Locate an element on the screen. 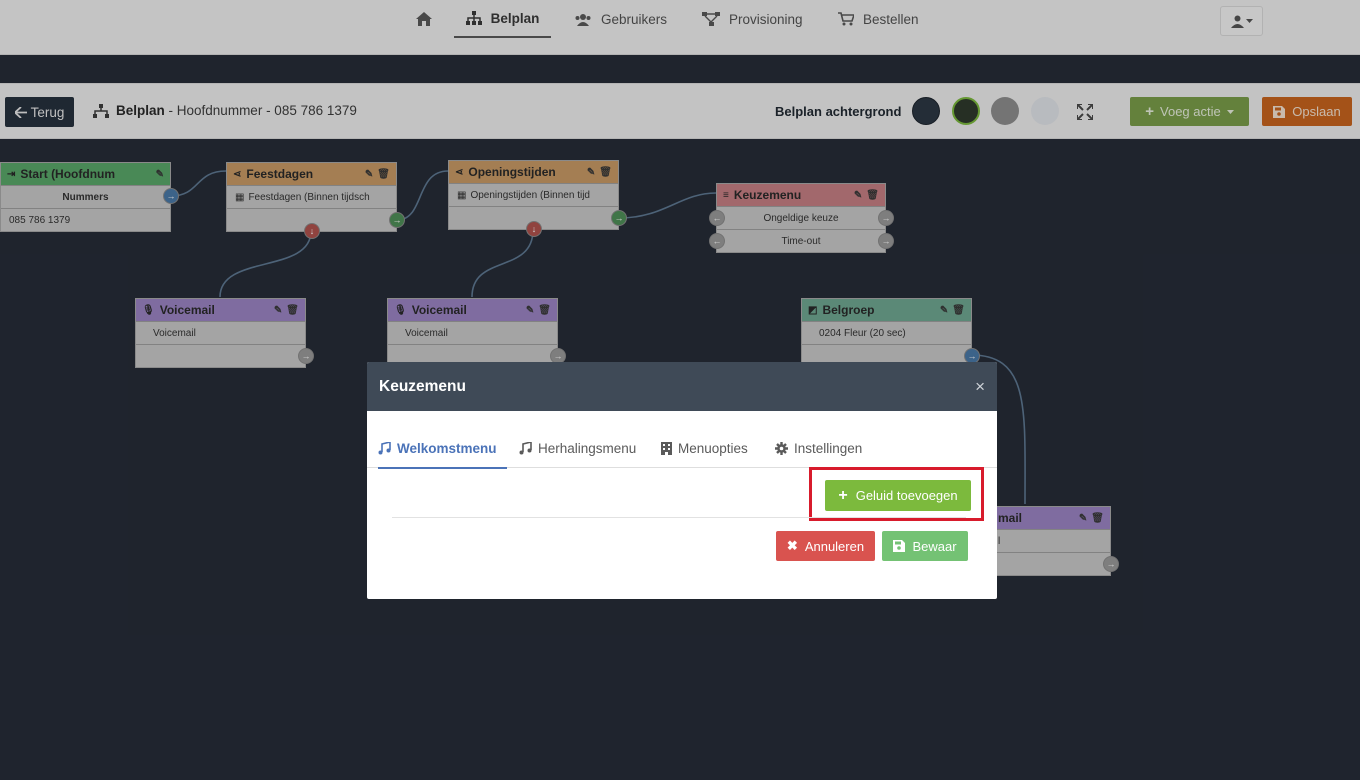 The height and width of the screenshot is (780, 1360). dialog-title: Keuzemenu is located at coordinates (422, 386).